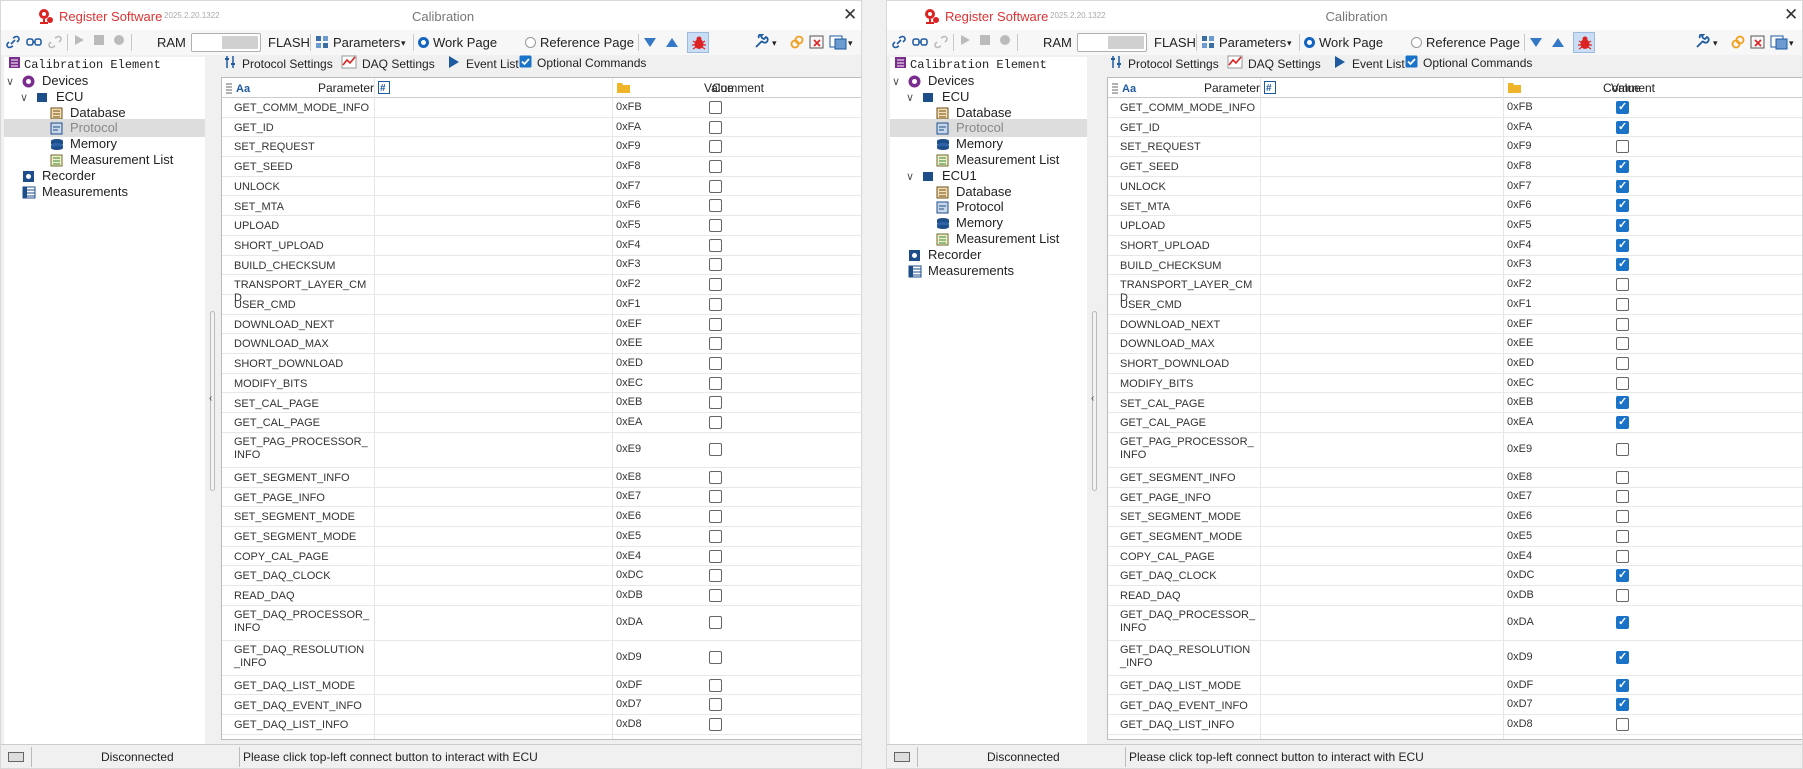 This screenshot has width=1803, height=769. Describe the element at coordinates (900, 42) in the screenshot. I see `connect-icon` at that location.